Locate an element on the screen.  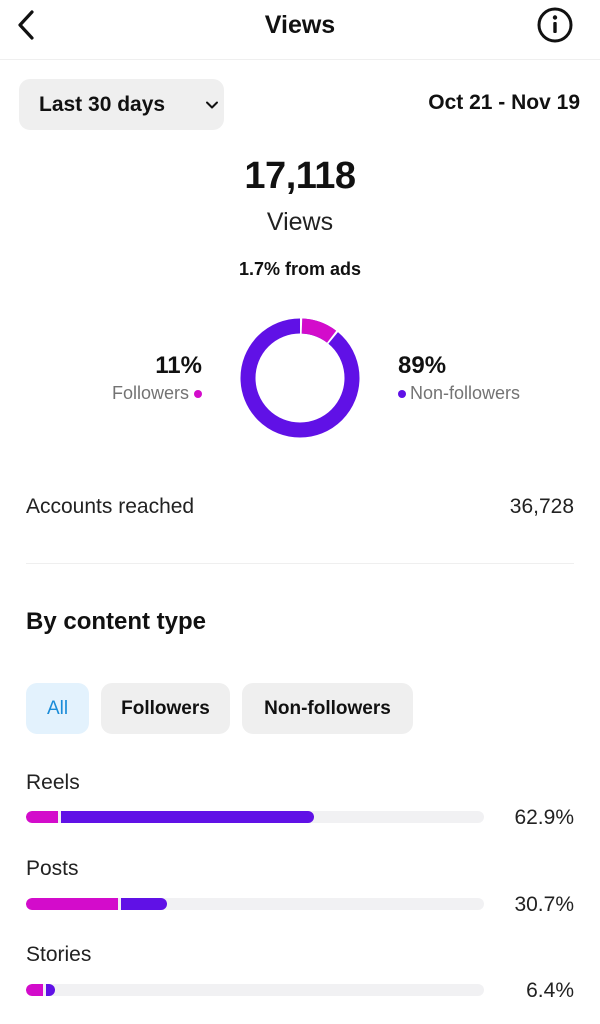
content-type-percent-posts: 30.7% is located at coordinates (544, 904).